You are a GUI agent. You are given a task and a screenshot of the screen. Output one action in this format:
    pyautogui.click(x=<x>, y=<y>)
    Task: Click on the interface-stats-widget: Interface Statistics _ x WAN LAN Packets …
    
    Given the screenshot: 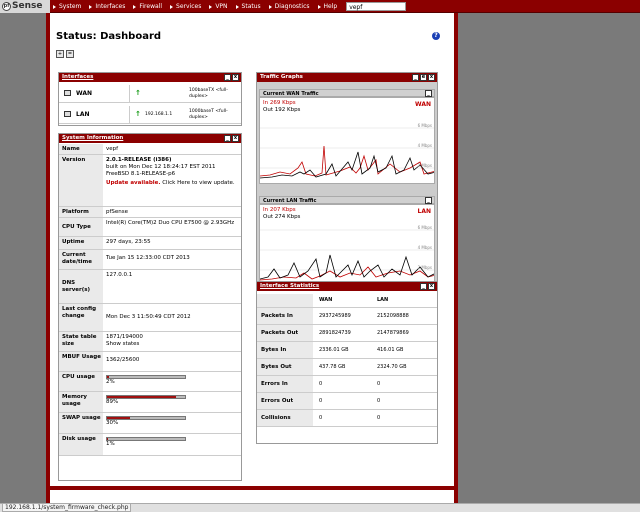 What is the action you would take?
    pyautogui.click(x=347, y=362)
    